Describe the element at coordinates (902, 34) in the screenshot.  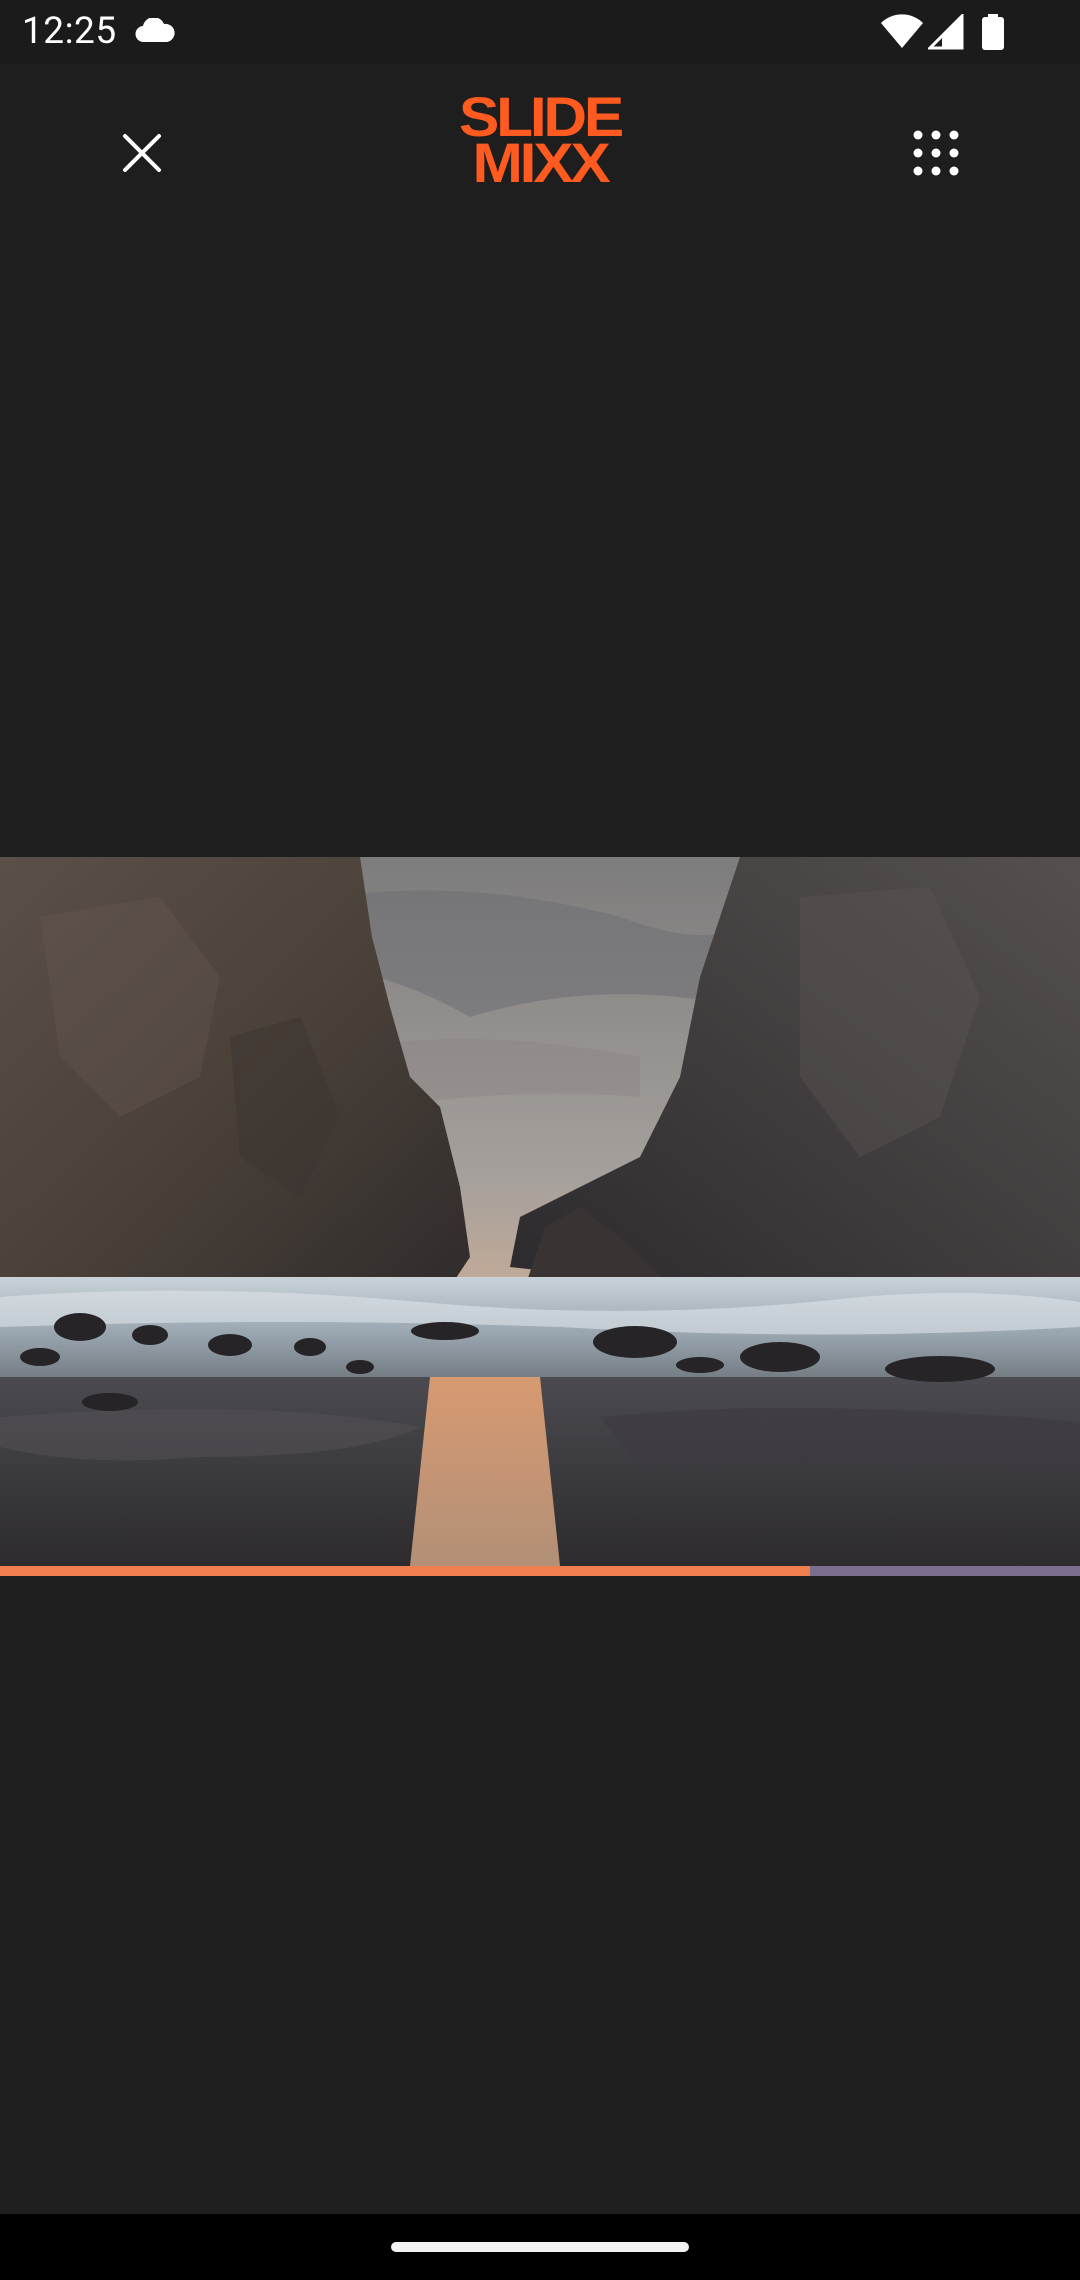
I see `wifi-icon` at that location.